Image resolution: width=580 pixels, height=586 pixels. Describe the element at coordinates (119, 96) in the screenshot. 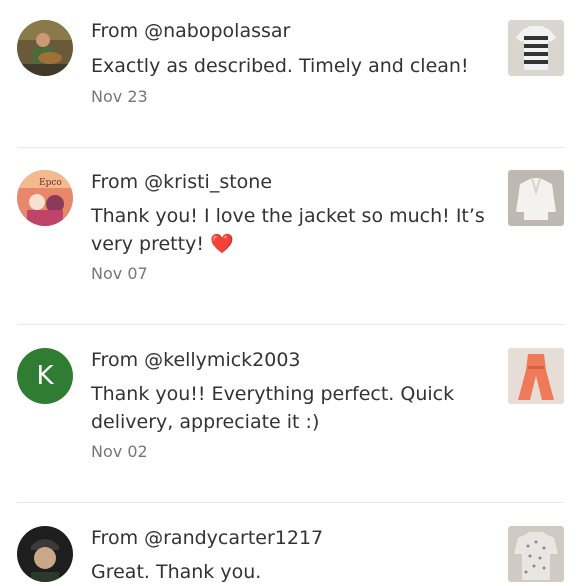

I see `review-date: Nov 23` at that location.